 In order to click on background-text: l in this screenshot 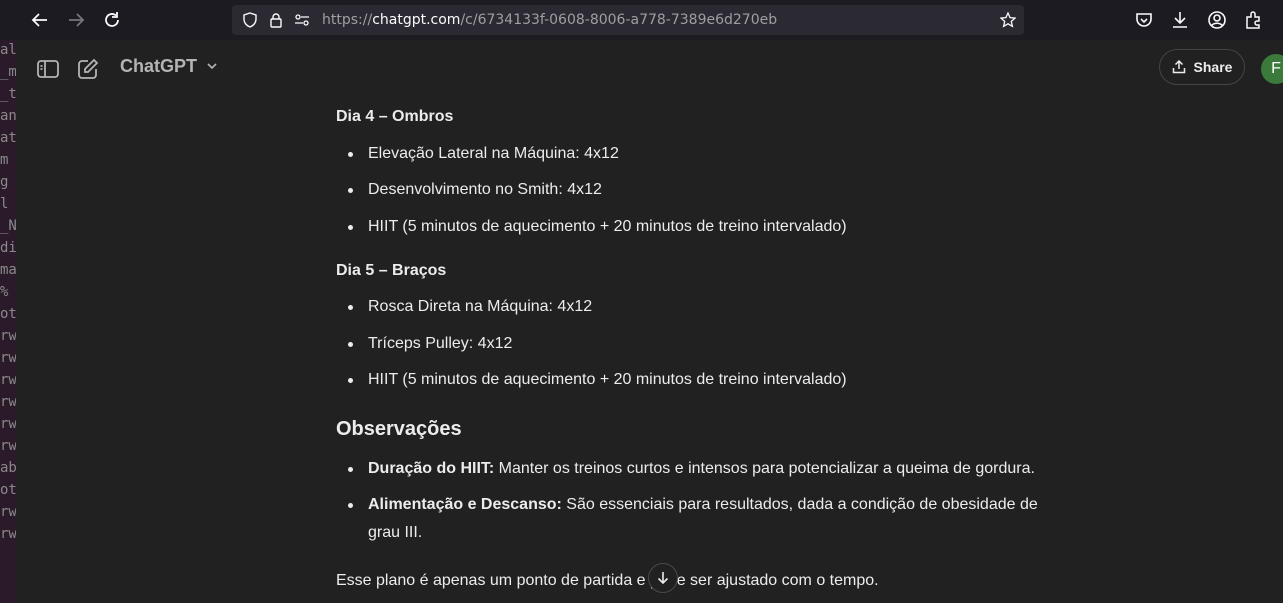, I will do `click(4, 204)`.